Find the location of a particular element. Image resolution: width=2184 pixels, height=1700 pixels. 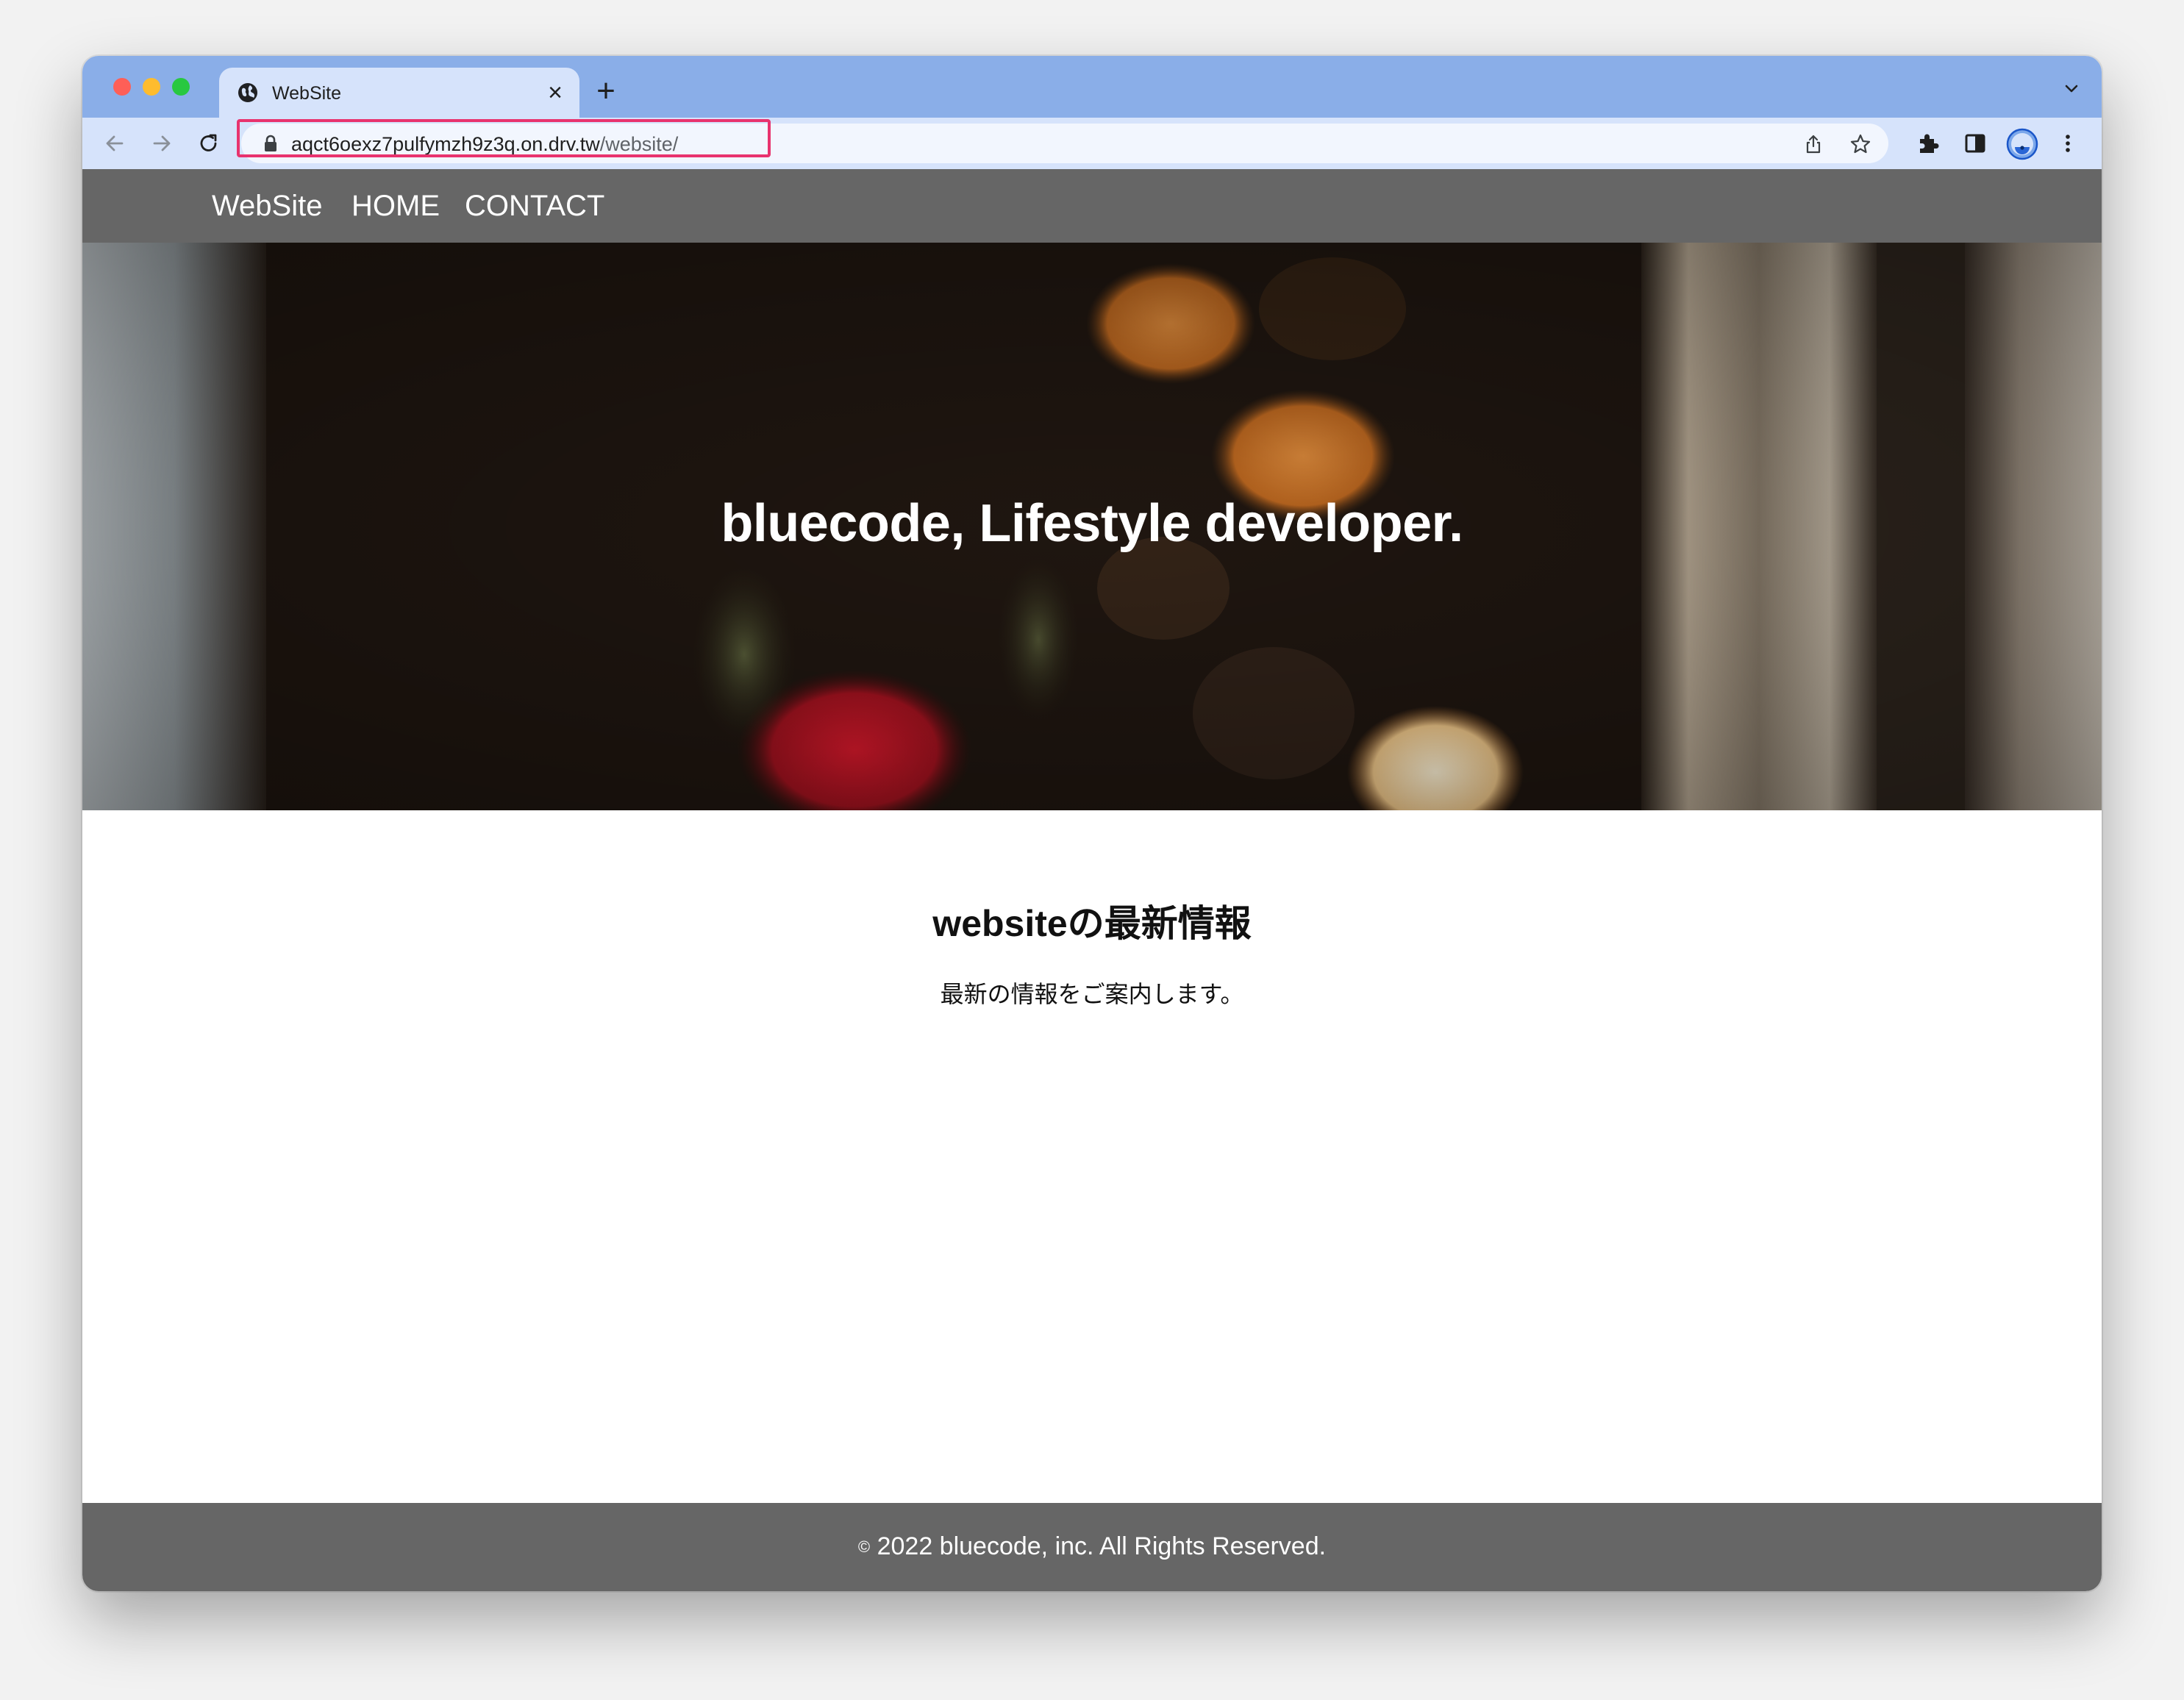

copyright-symbol: © is located at coordinates (864, 1547).